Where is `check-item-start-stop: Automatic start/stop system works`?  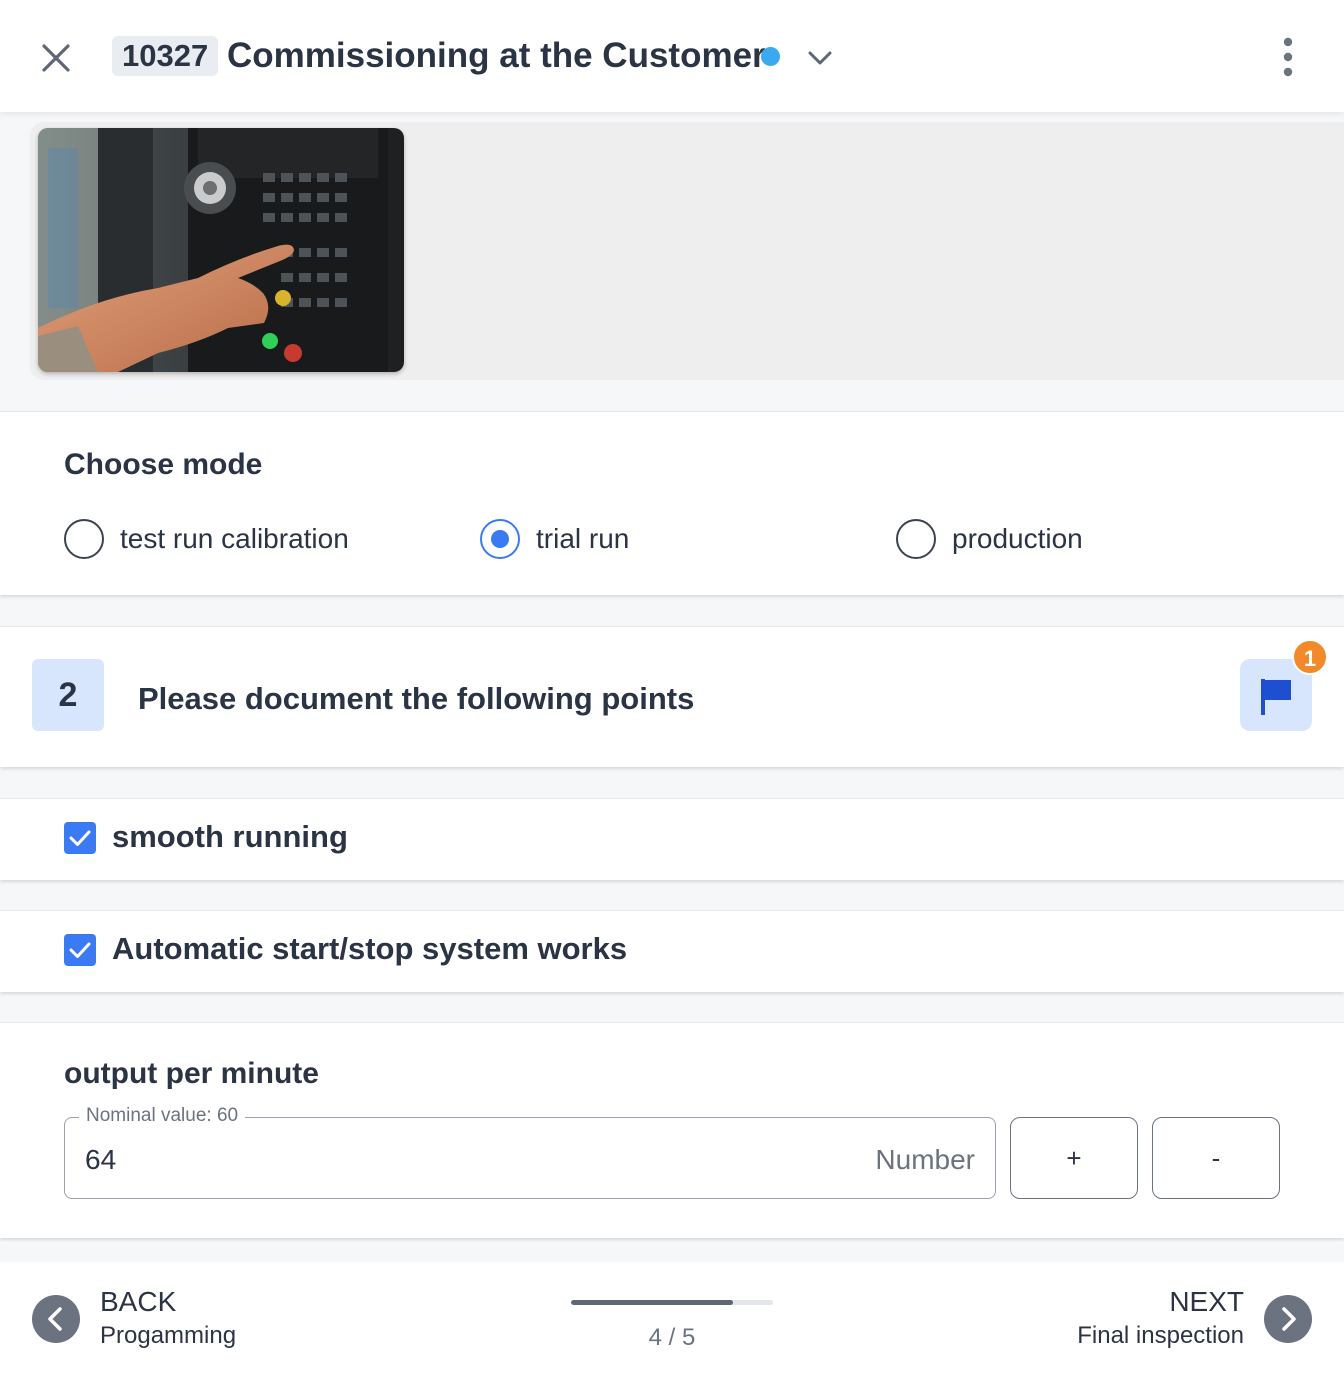
check-item-start-stop: Automatic start/stop system works is located at coordinates (672, 951).